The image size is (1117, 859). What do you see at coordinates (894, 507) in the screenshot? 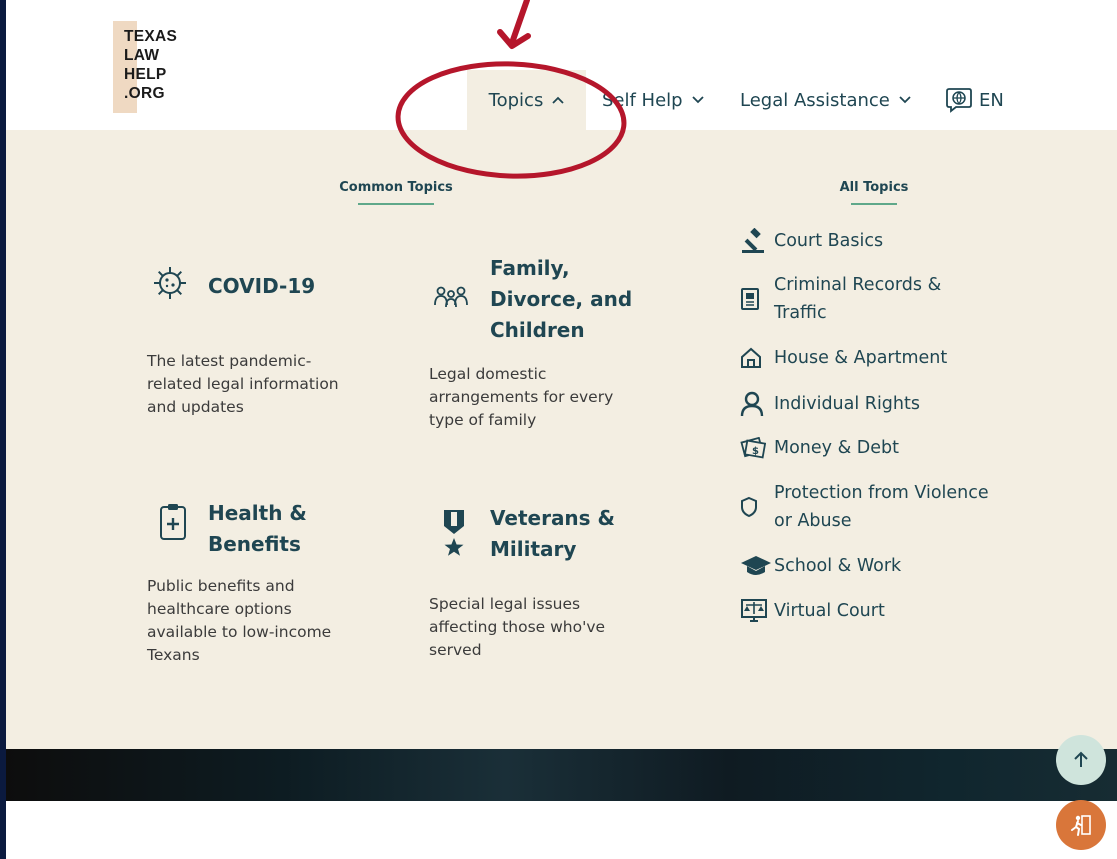
I see `all-topics-item-label: Protection from Violence or Abuse` at bounding box center [894, 507].